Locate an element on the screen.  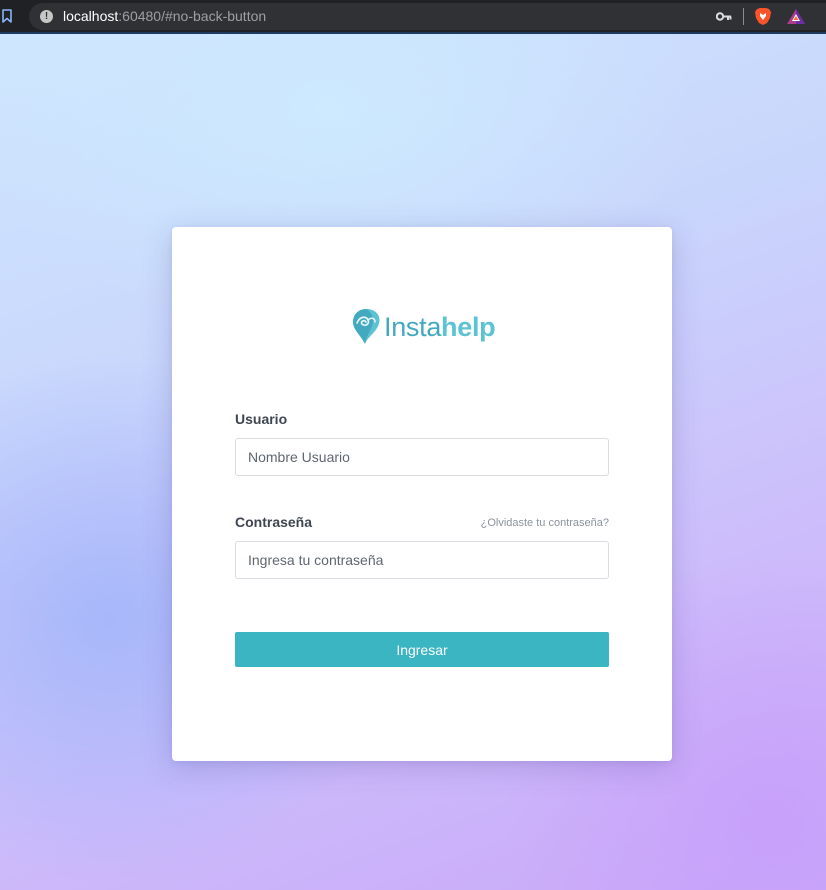
info-icon: ! is located at coordinates (46, 16).